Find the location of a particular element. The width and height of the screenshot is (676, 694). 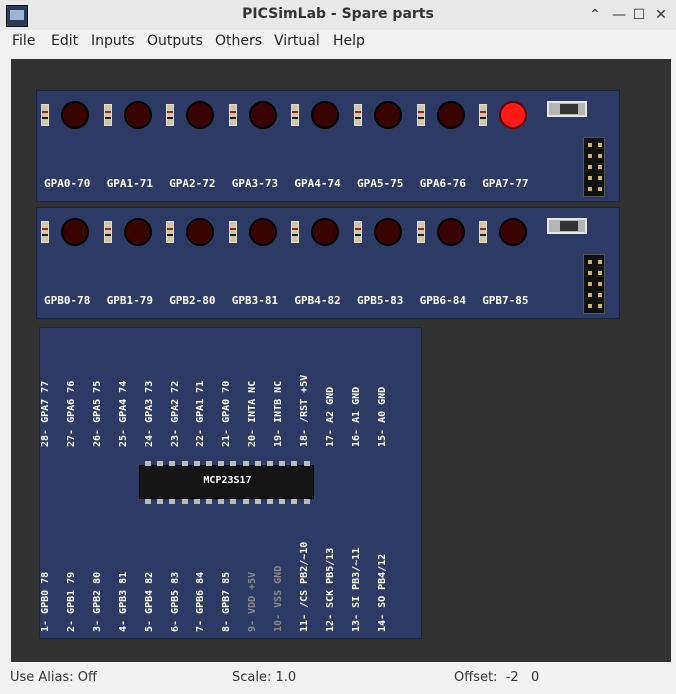

chip-pin-text: 10- VSS GND is located at coordinates (279, 598).